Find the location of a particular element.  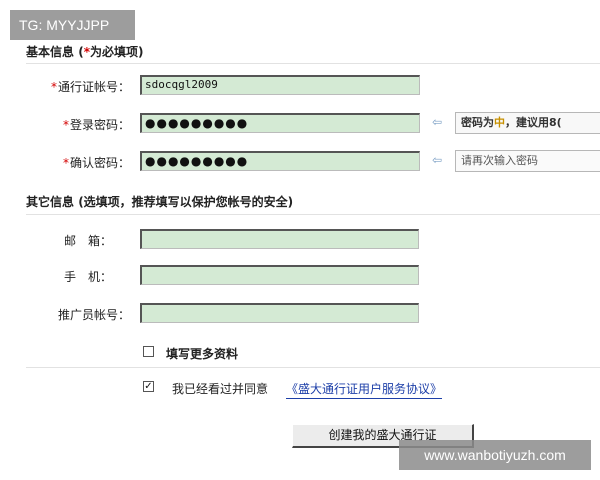

password-strength-level: 中 is located at coordinates (499, 122).